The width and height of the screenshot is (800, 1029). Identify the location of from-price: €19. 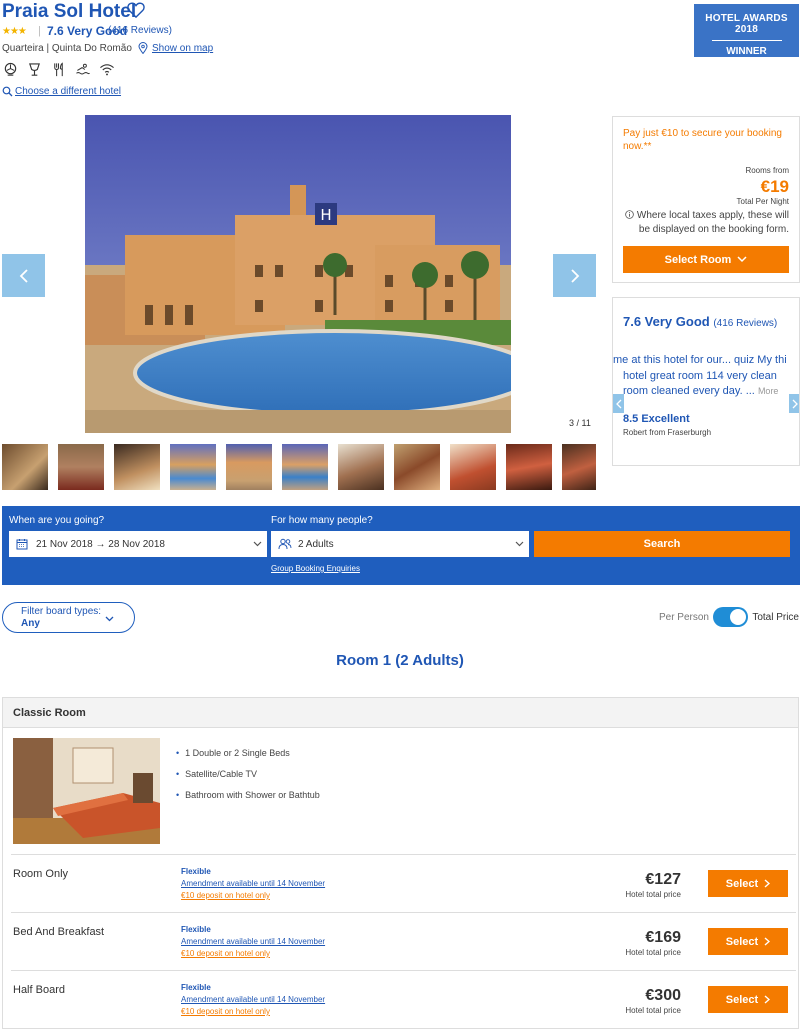
(774, 186).